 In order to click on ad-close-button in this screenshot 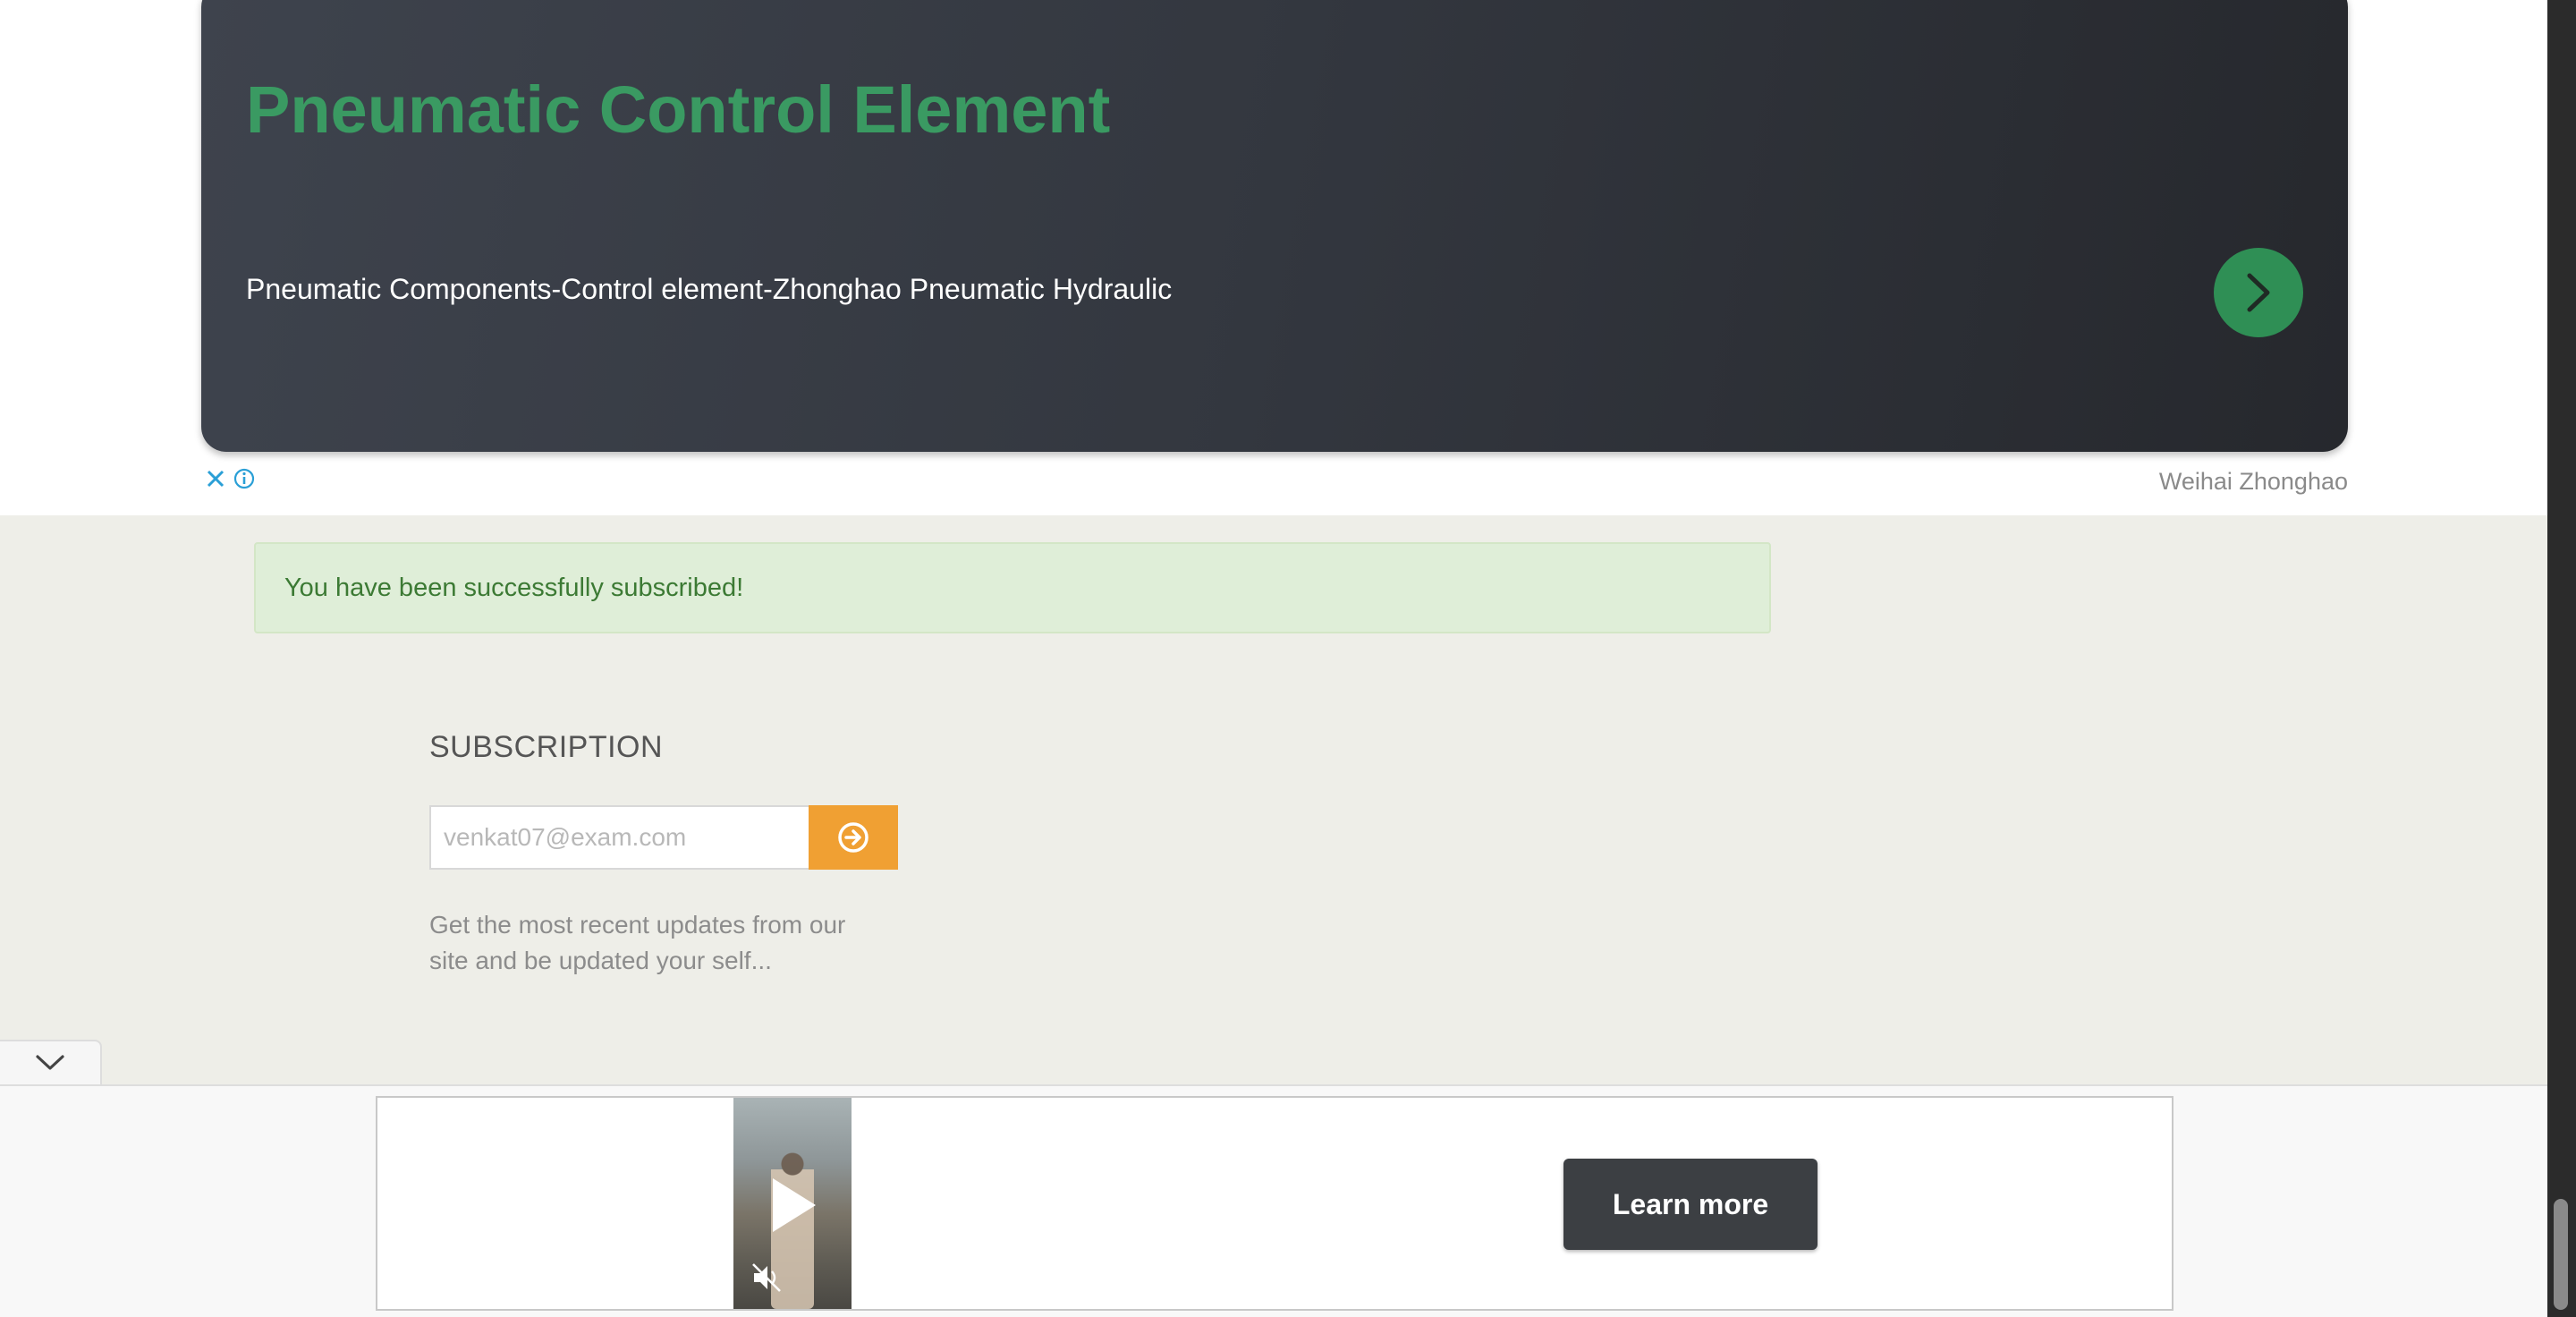, I will do `click(215, 478)`.